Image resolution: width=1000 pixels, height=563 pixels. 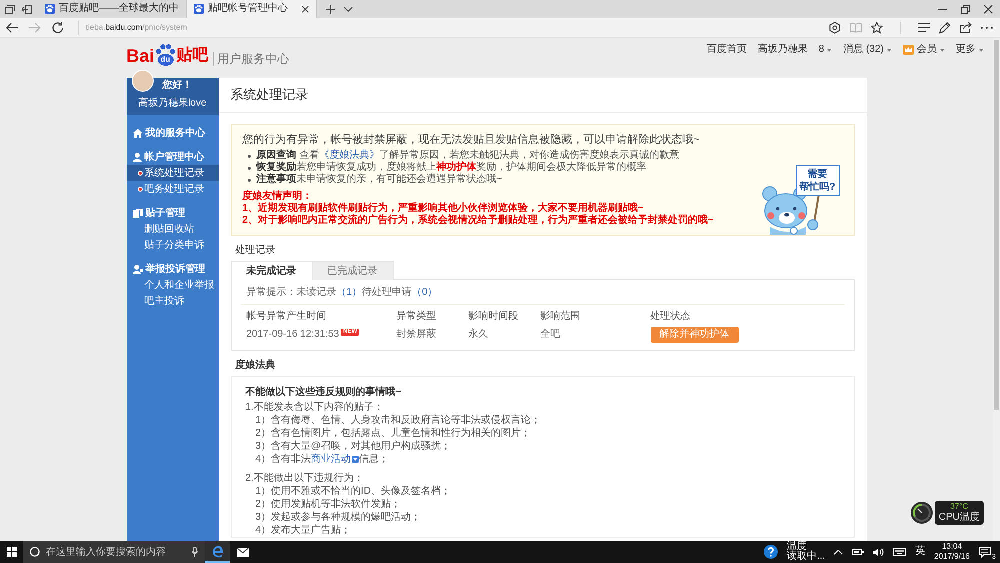 What do you see at coordinates (393, 433) in the screenshot?
I see `rule-item: 2）含有色情图片，包括露点、儿童色情和性行为相关的图片；` at bounding box center [393, 433].